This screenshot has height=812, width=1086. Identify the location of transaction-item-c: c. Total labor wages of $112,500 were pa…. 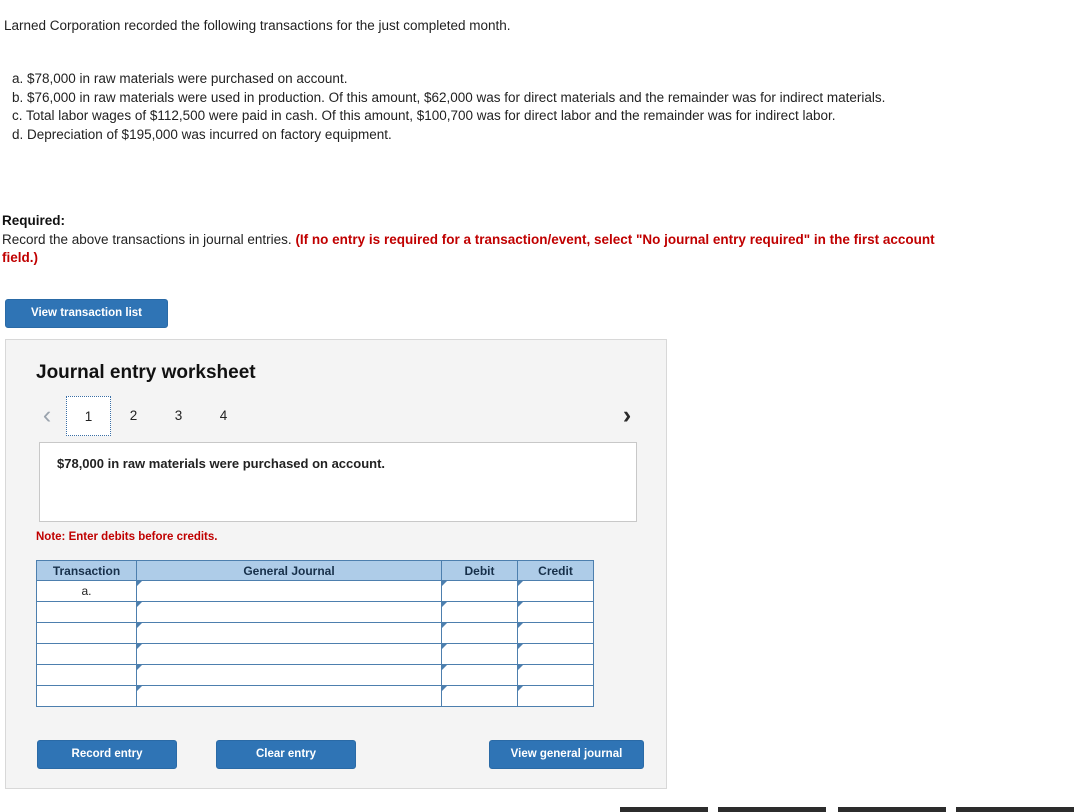
(424, 115).